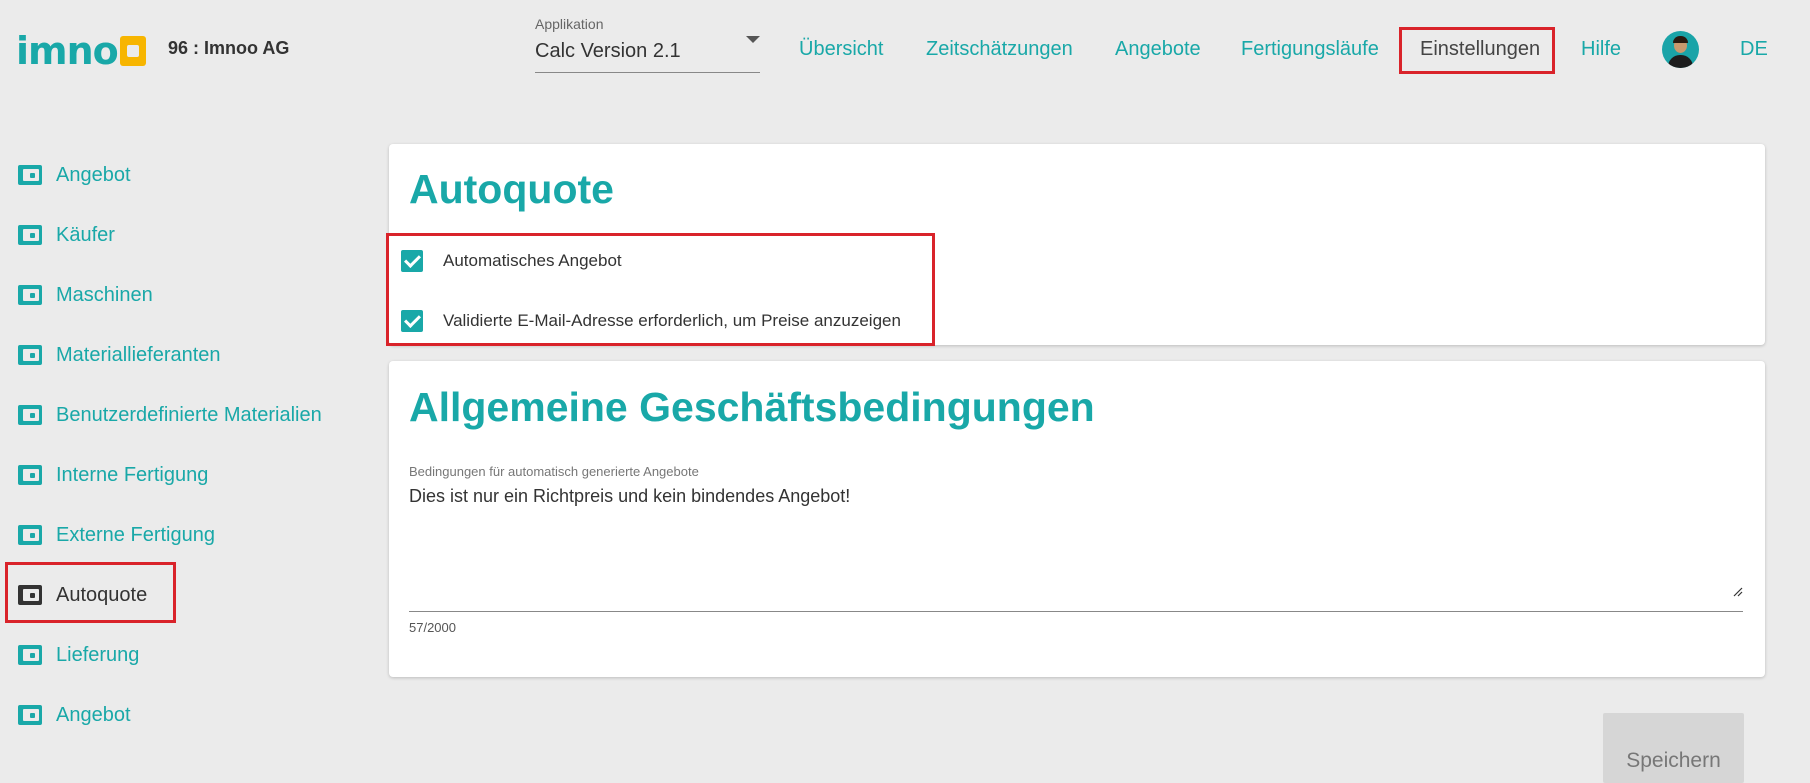 The width and height of the screenshot is (1810, 783). I want to click on agb-title: Allgemeine Geschäftsbedingungen, so click(752, 407).